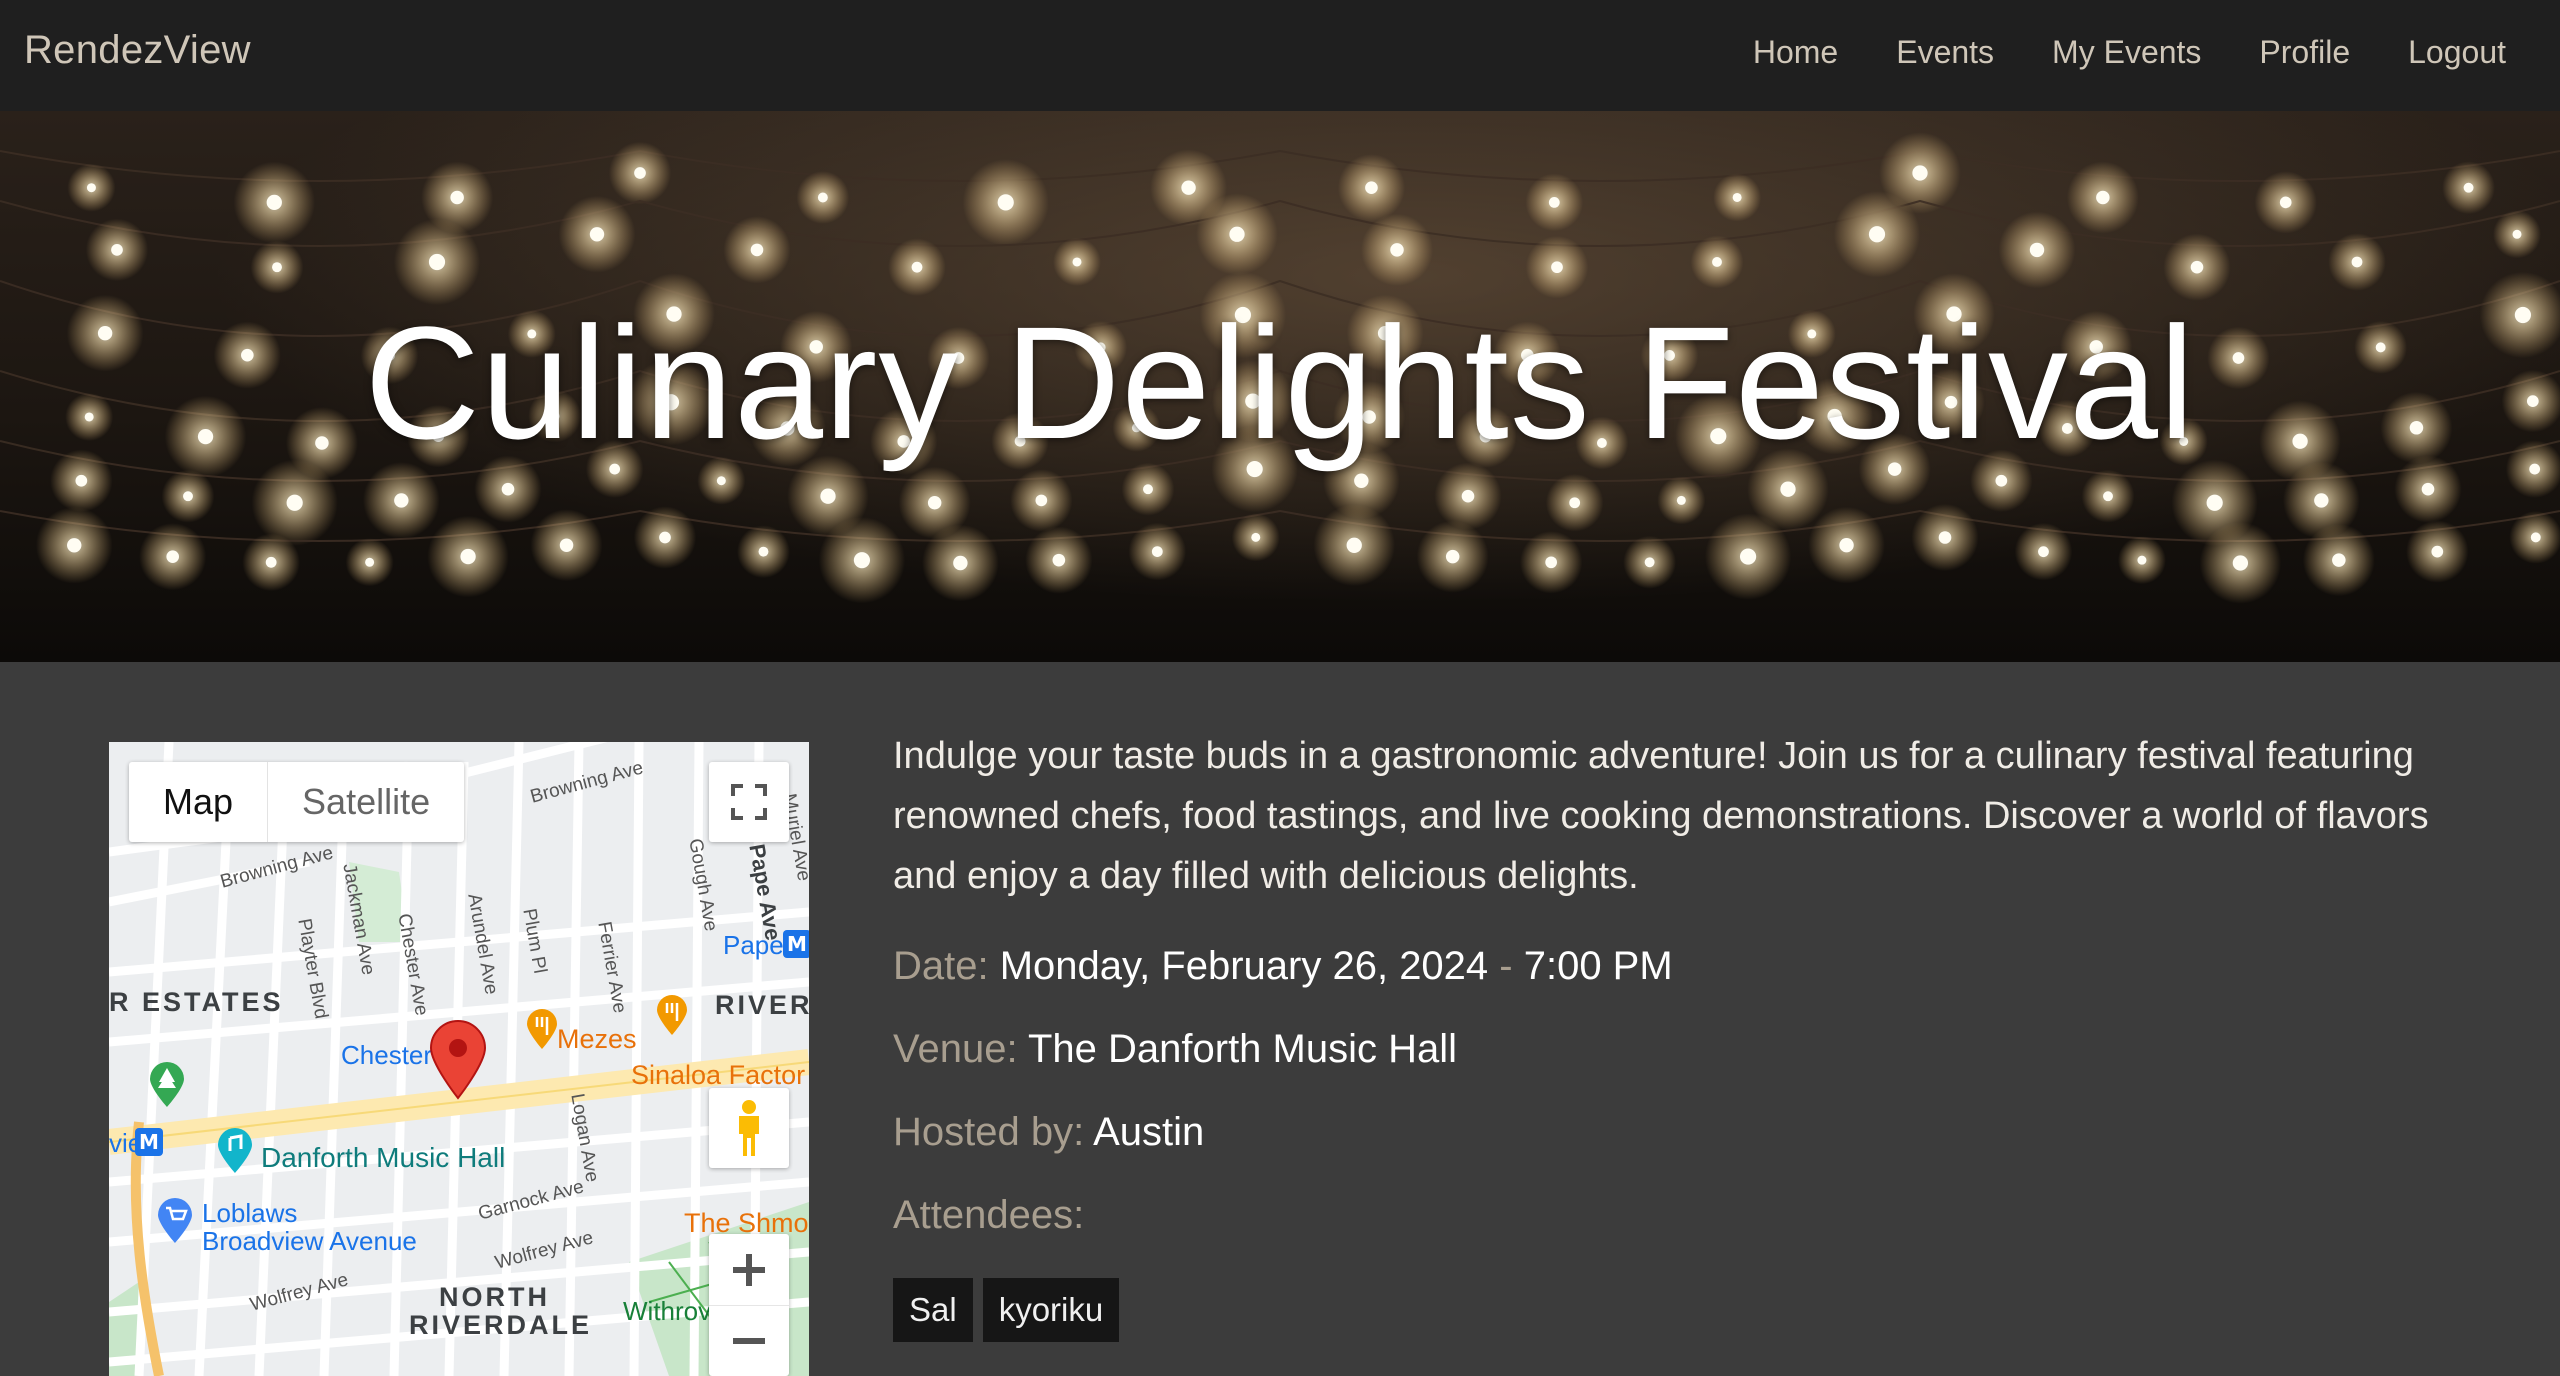 This screenshot has height=1376, width=2560. I want to click on map-label-river: RIVER, so click(762, 1005).